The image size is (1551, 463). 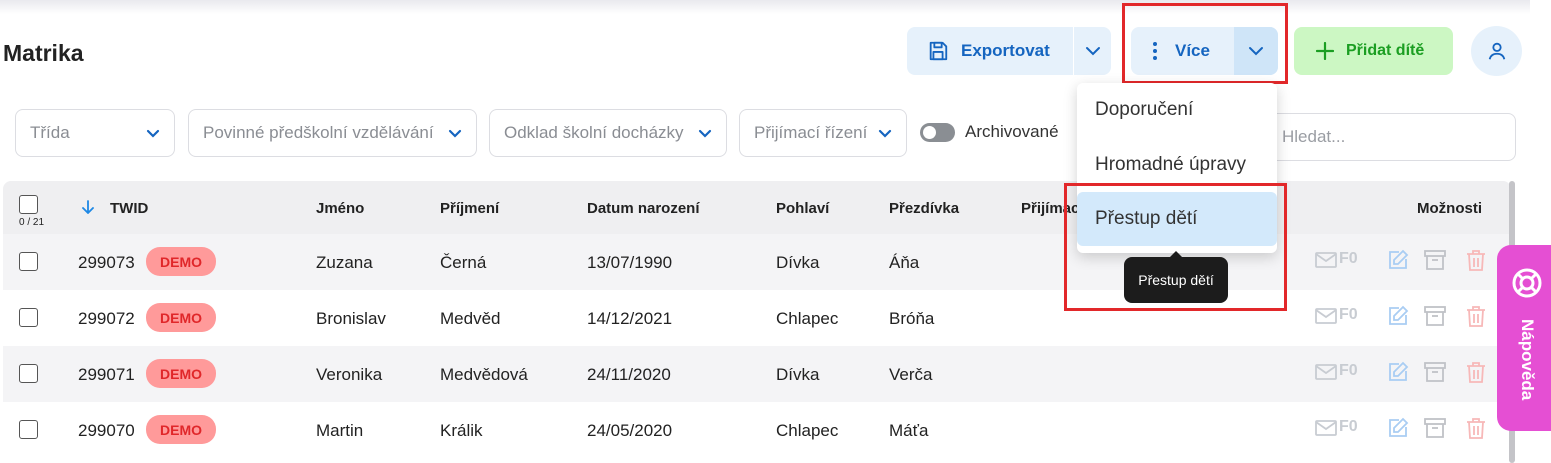 What do you see at coordinates (106, 430) in the screenshot?
I see `twid-cell: 299070` at bounding box center [106, 430].